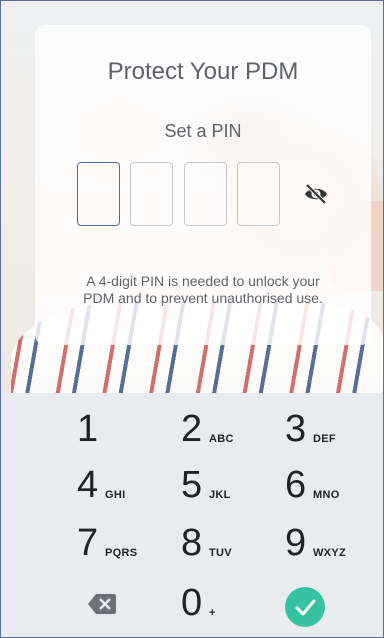 The height and width of the screenshot is (638, 384). I want to click on key-9-letters: WXYZ, so click(329, 553).